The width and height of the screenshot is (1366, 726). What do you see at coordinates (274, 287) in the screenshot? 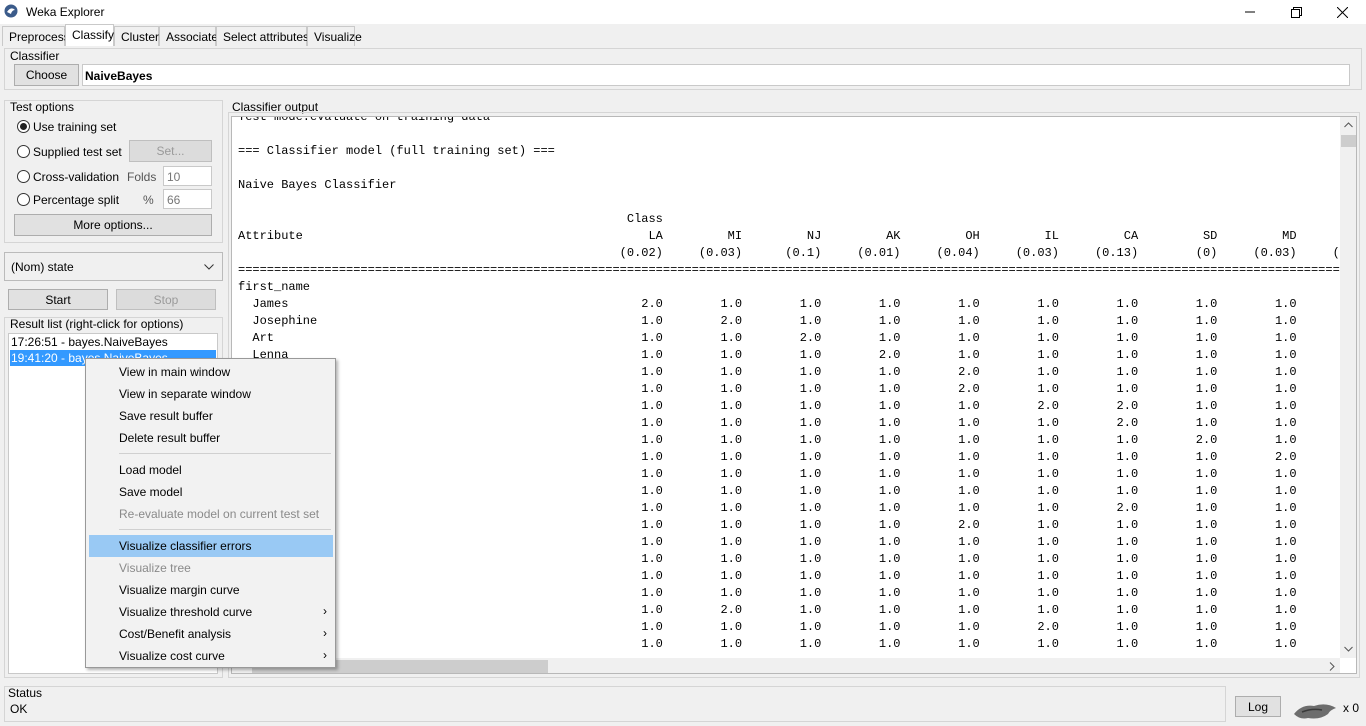
I see `output-line: first_name` at bounding box center [274, 287].